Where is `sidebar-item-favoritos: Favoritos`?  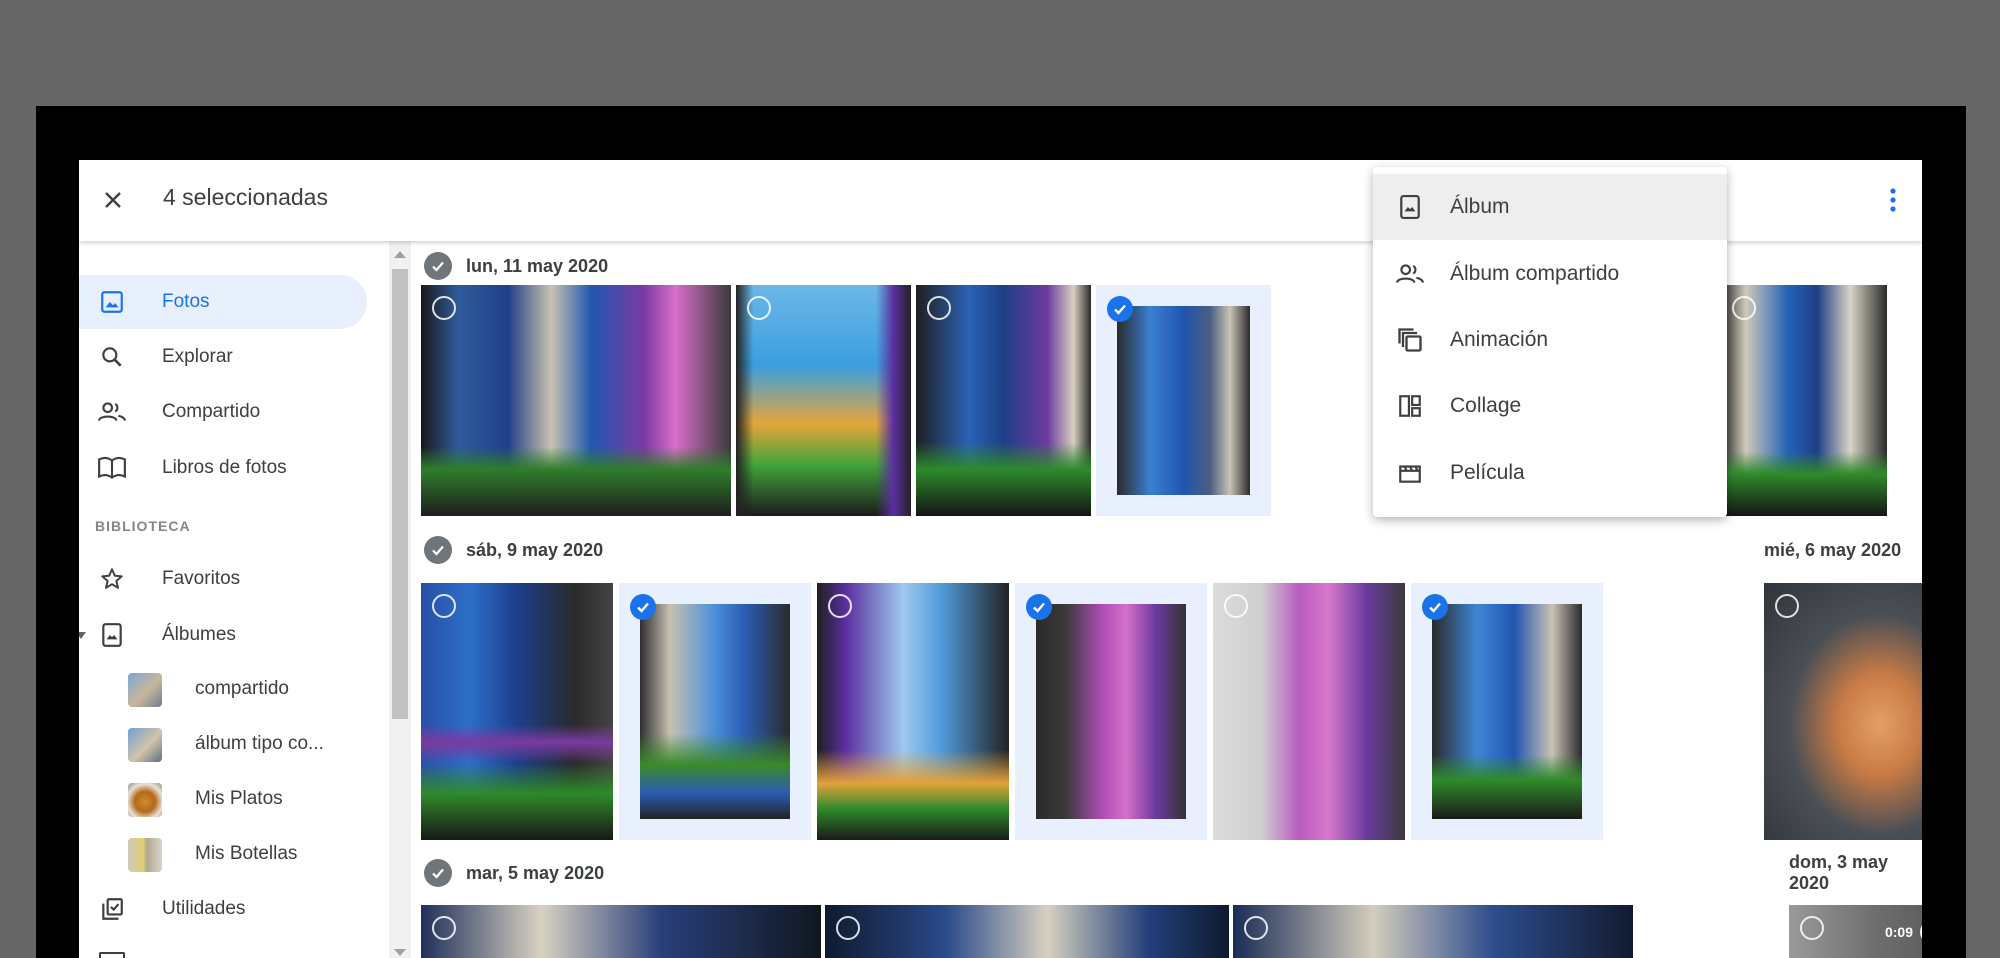 sidebar-item-favoritos: Favoritos is located at coordinates (223, 579).